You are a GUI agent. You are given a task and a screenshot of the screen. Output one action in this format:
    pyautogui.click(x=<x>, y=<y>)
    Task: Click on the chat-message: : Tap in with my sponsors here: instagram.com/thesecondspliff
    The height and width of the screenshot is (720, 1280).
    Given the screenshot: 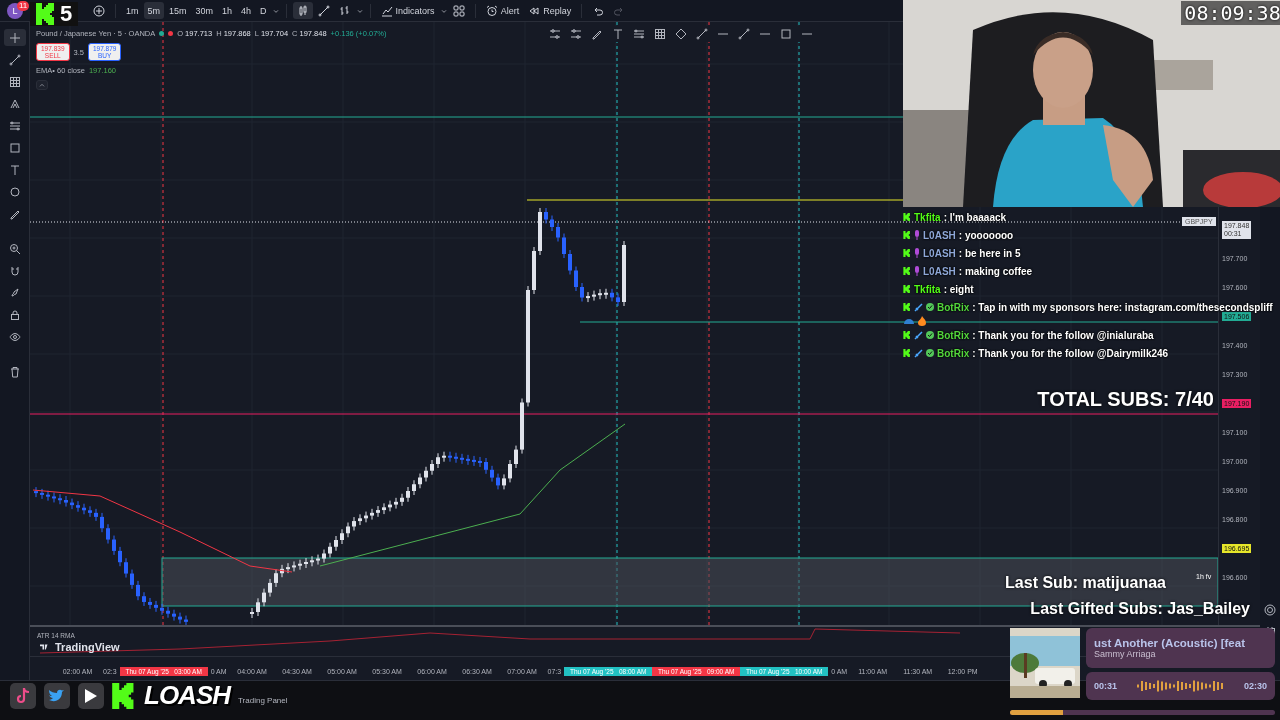 What is the action you would take?
    pyautogui.click(x=1122, y=307)
    